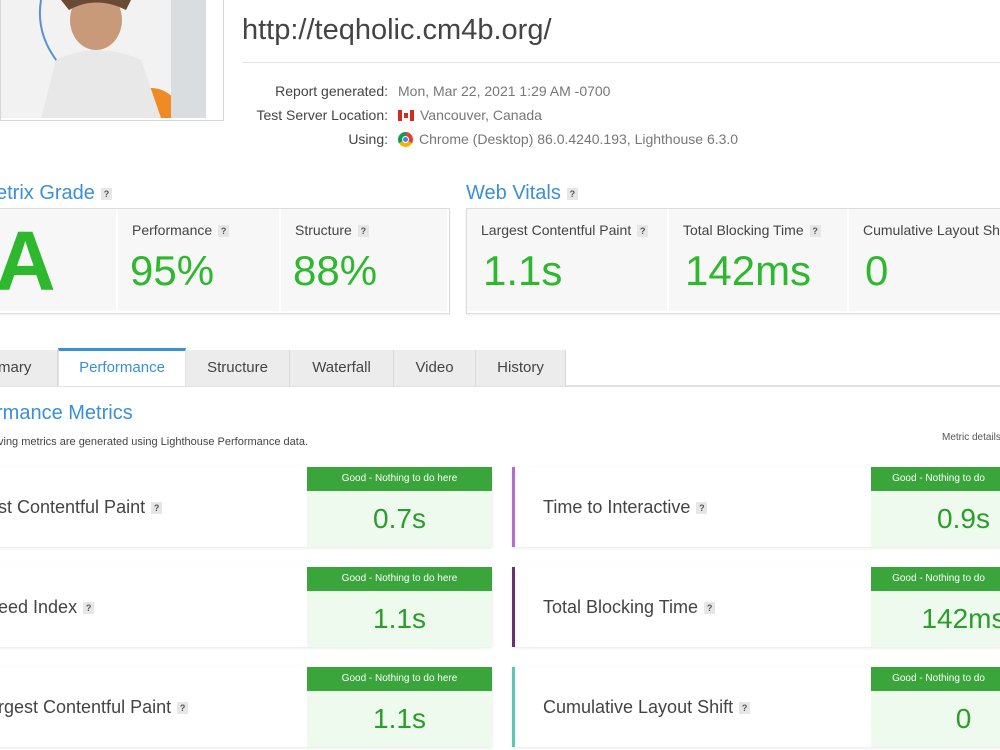 This screenshot has width=1000, height=750. What do you see at coordinates (935, 719) in the screenshot?
I see `metric-value-box: 0` at bounding box center [935, 719].